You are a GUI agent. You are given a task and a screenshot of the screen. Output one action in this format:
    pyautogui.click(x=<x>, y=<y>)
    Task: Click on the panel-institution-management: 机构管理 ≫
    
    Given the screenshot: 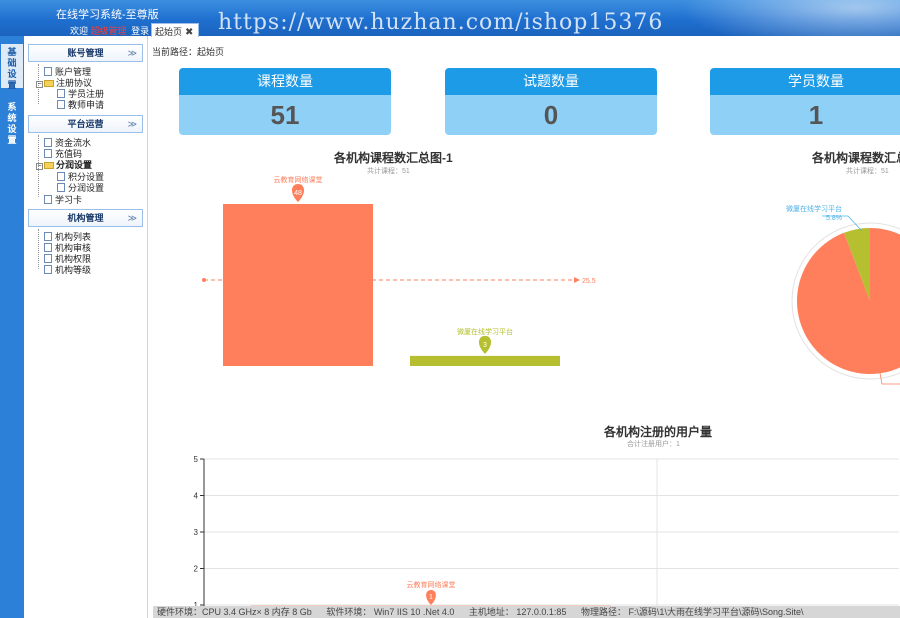 What is the action you would take?
    pyautogui.click(x=85, y=218)
    